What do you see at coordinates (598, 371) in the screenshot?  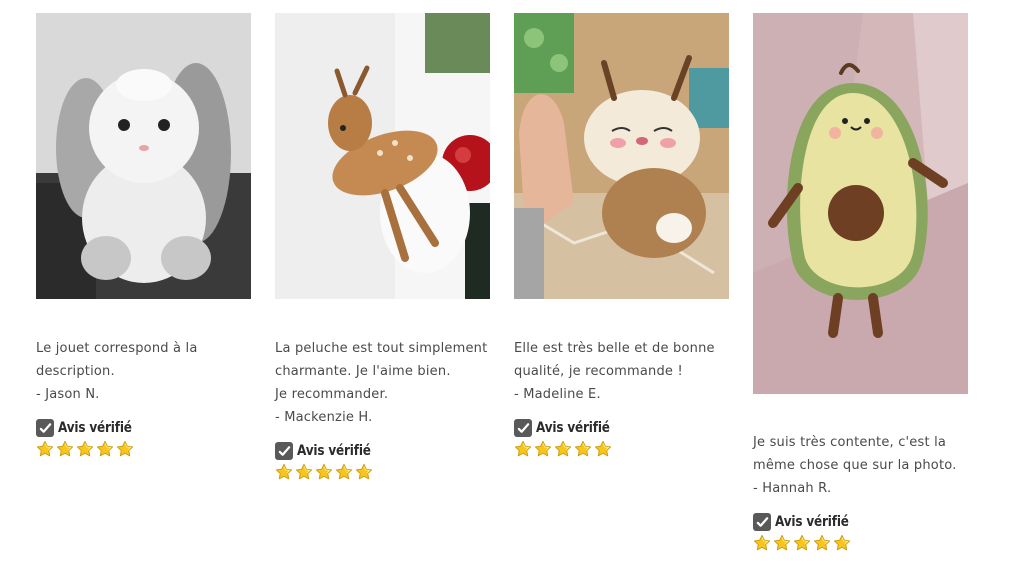 I see `review-line: qualité, je recommande !` at bounding box center [598, 371].